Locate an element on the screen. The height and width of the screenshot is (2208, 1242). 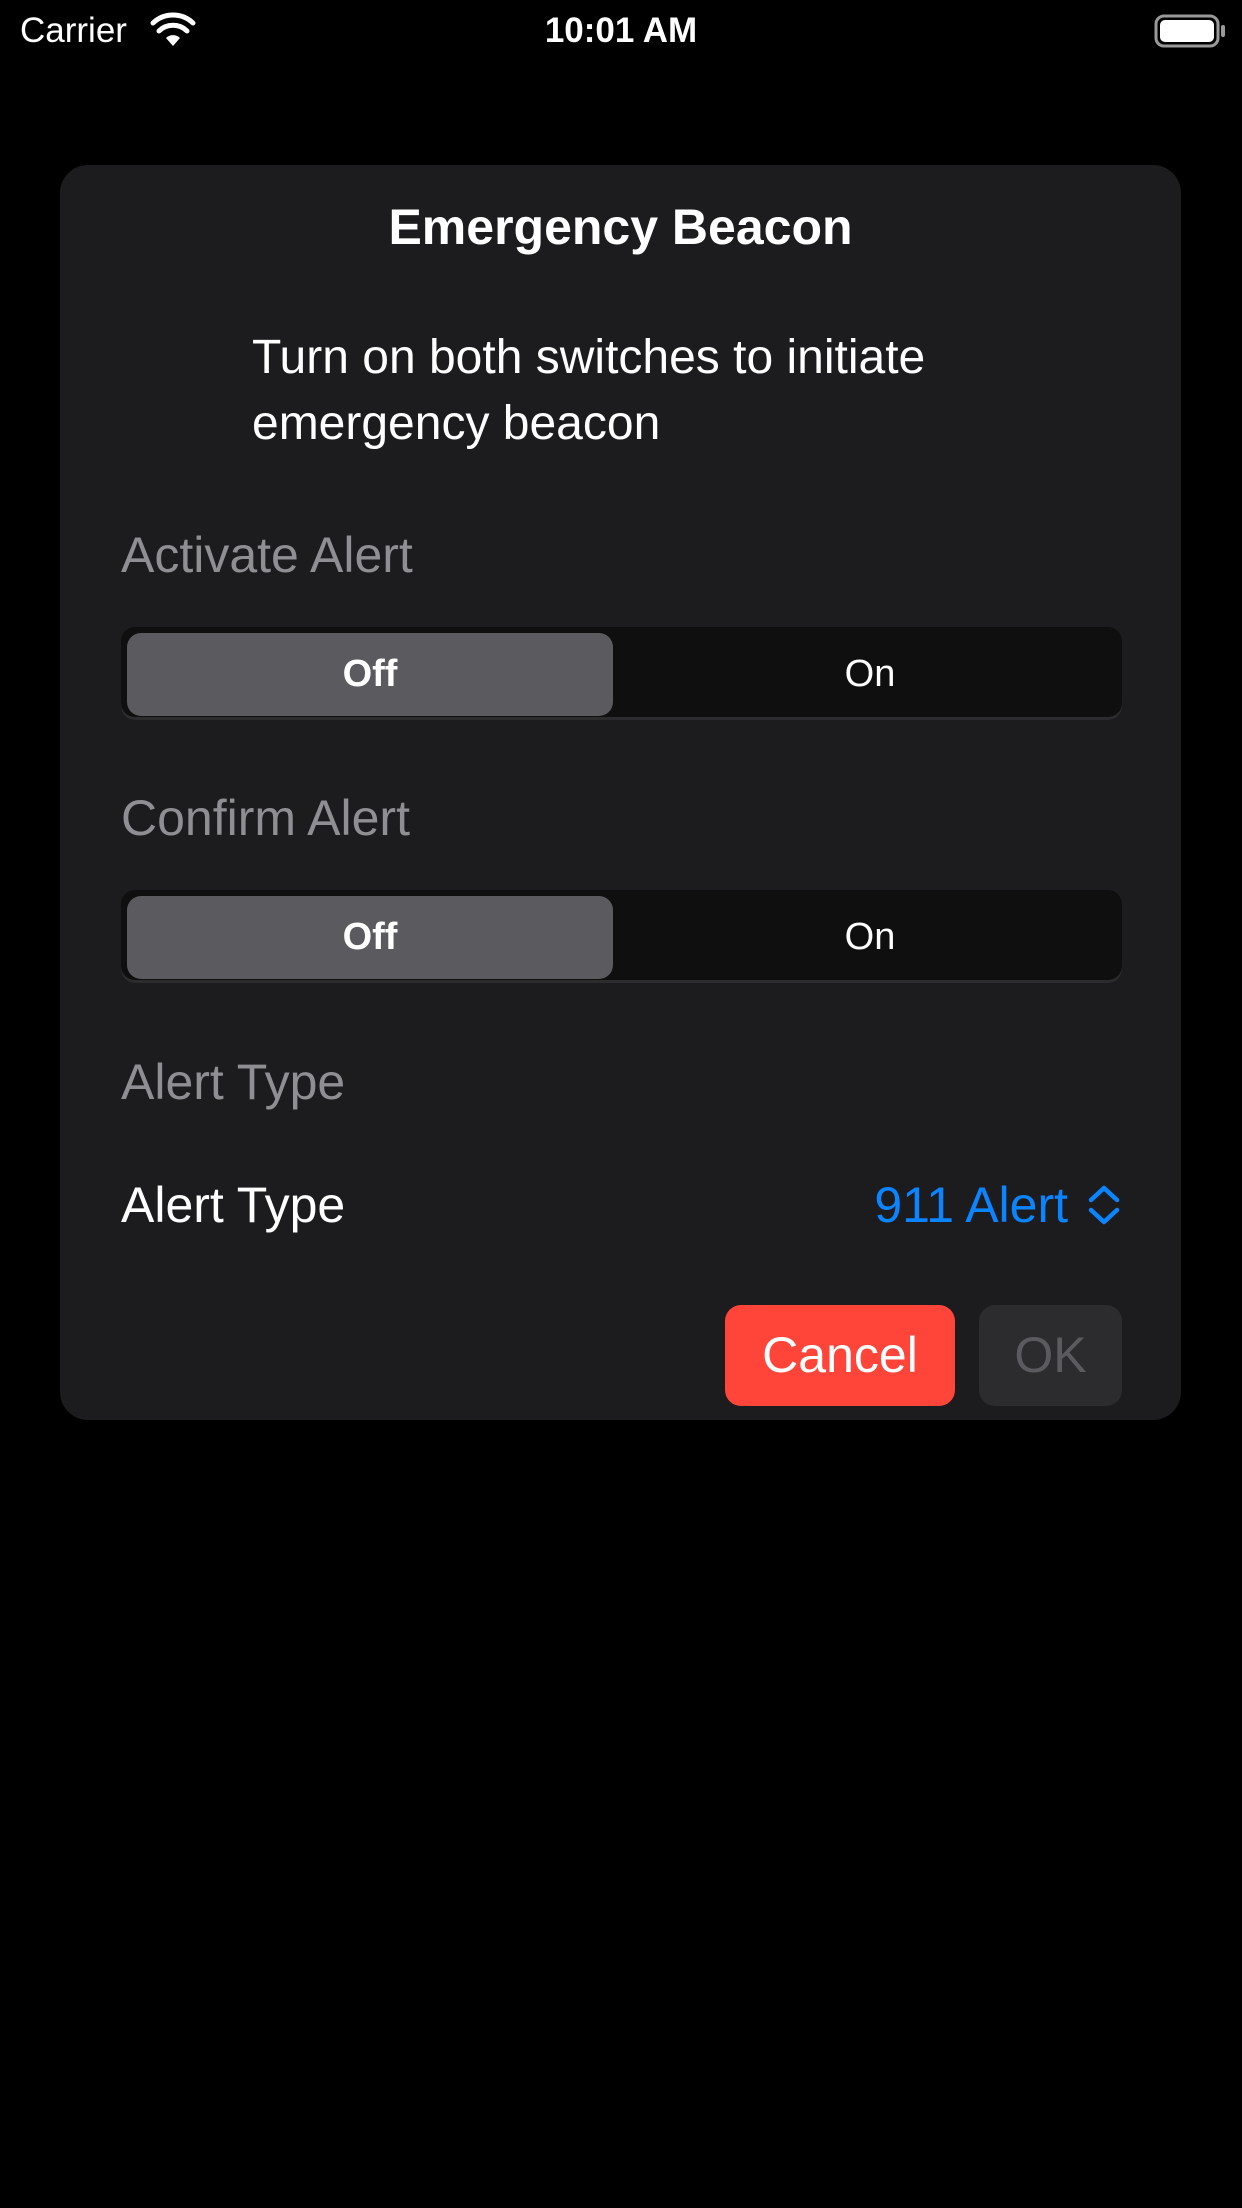
alert-type-picker: Alert Type 911 Alert is located at coordinates (621, 1205).